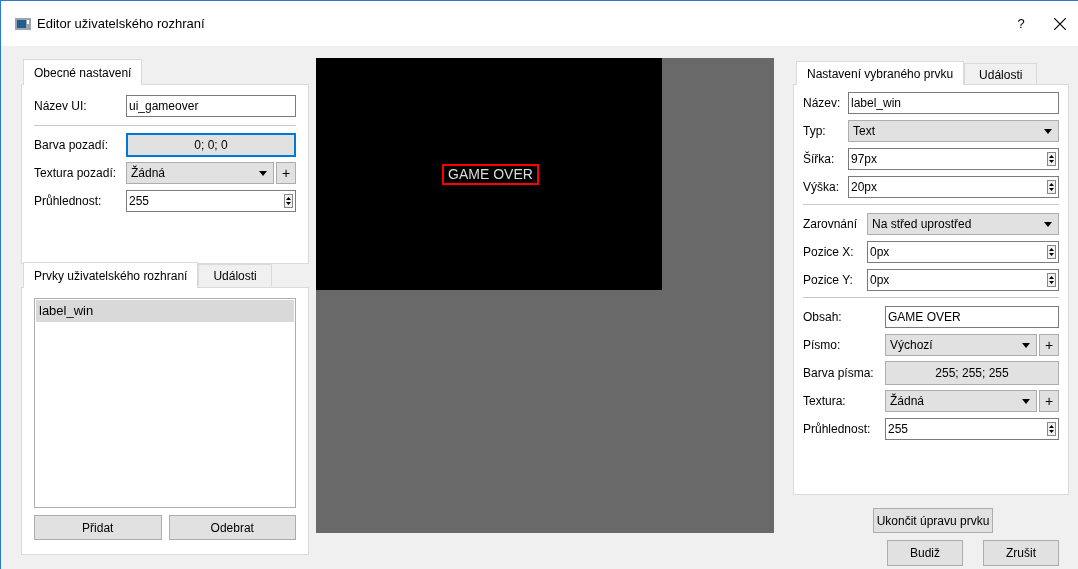 The height and width of the screenshot is (569, 1078). Describe the element at coordinates (111, 275) in the screenshot. I see `tab: Prvky uživatelského rozhraní` at that location.